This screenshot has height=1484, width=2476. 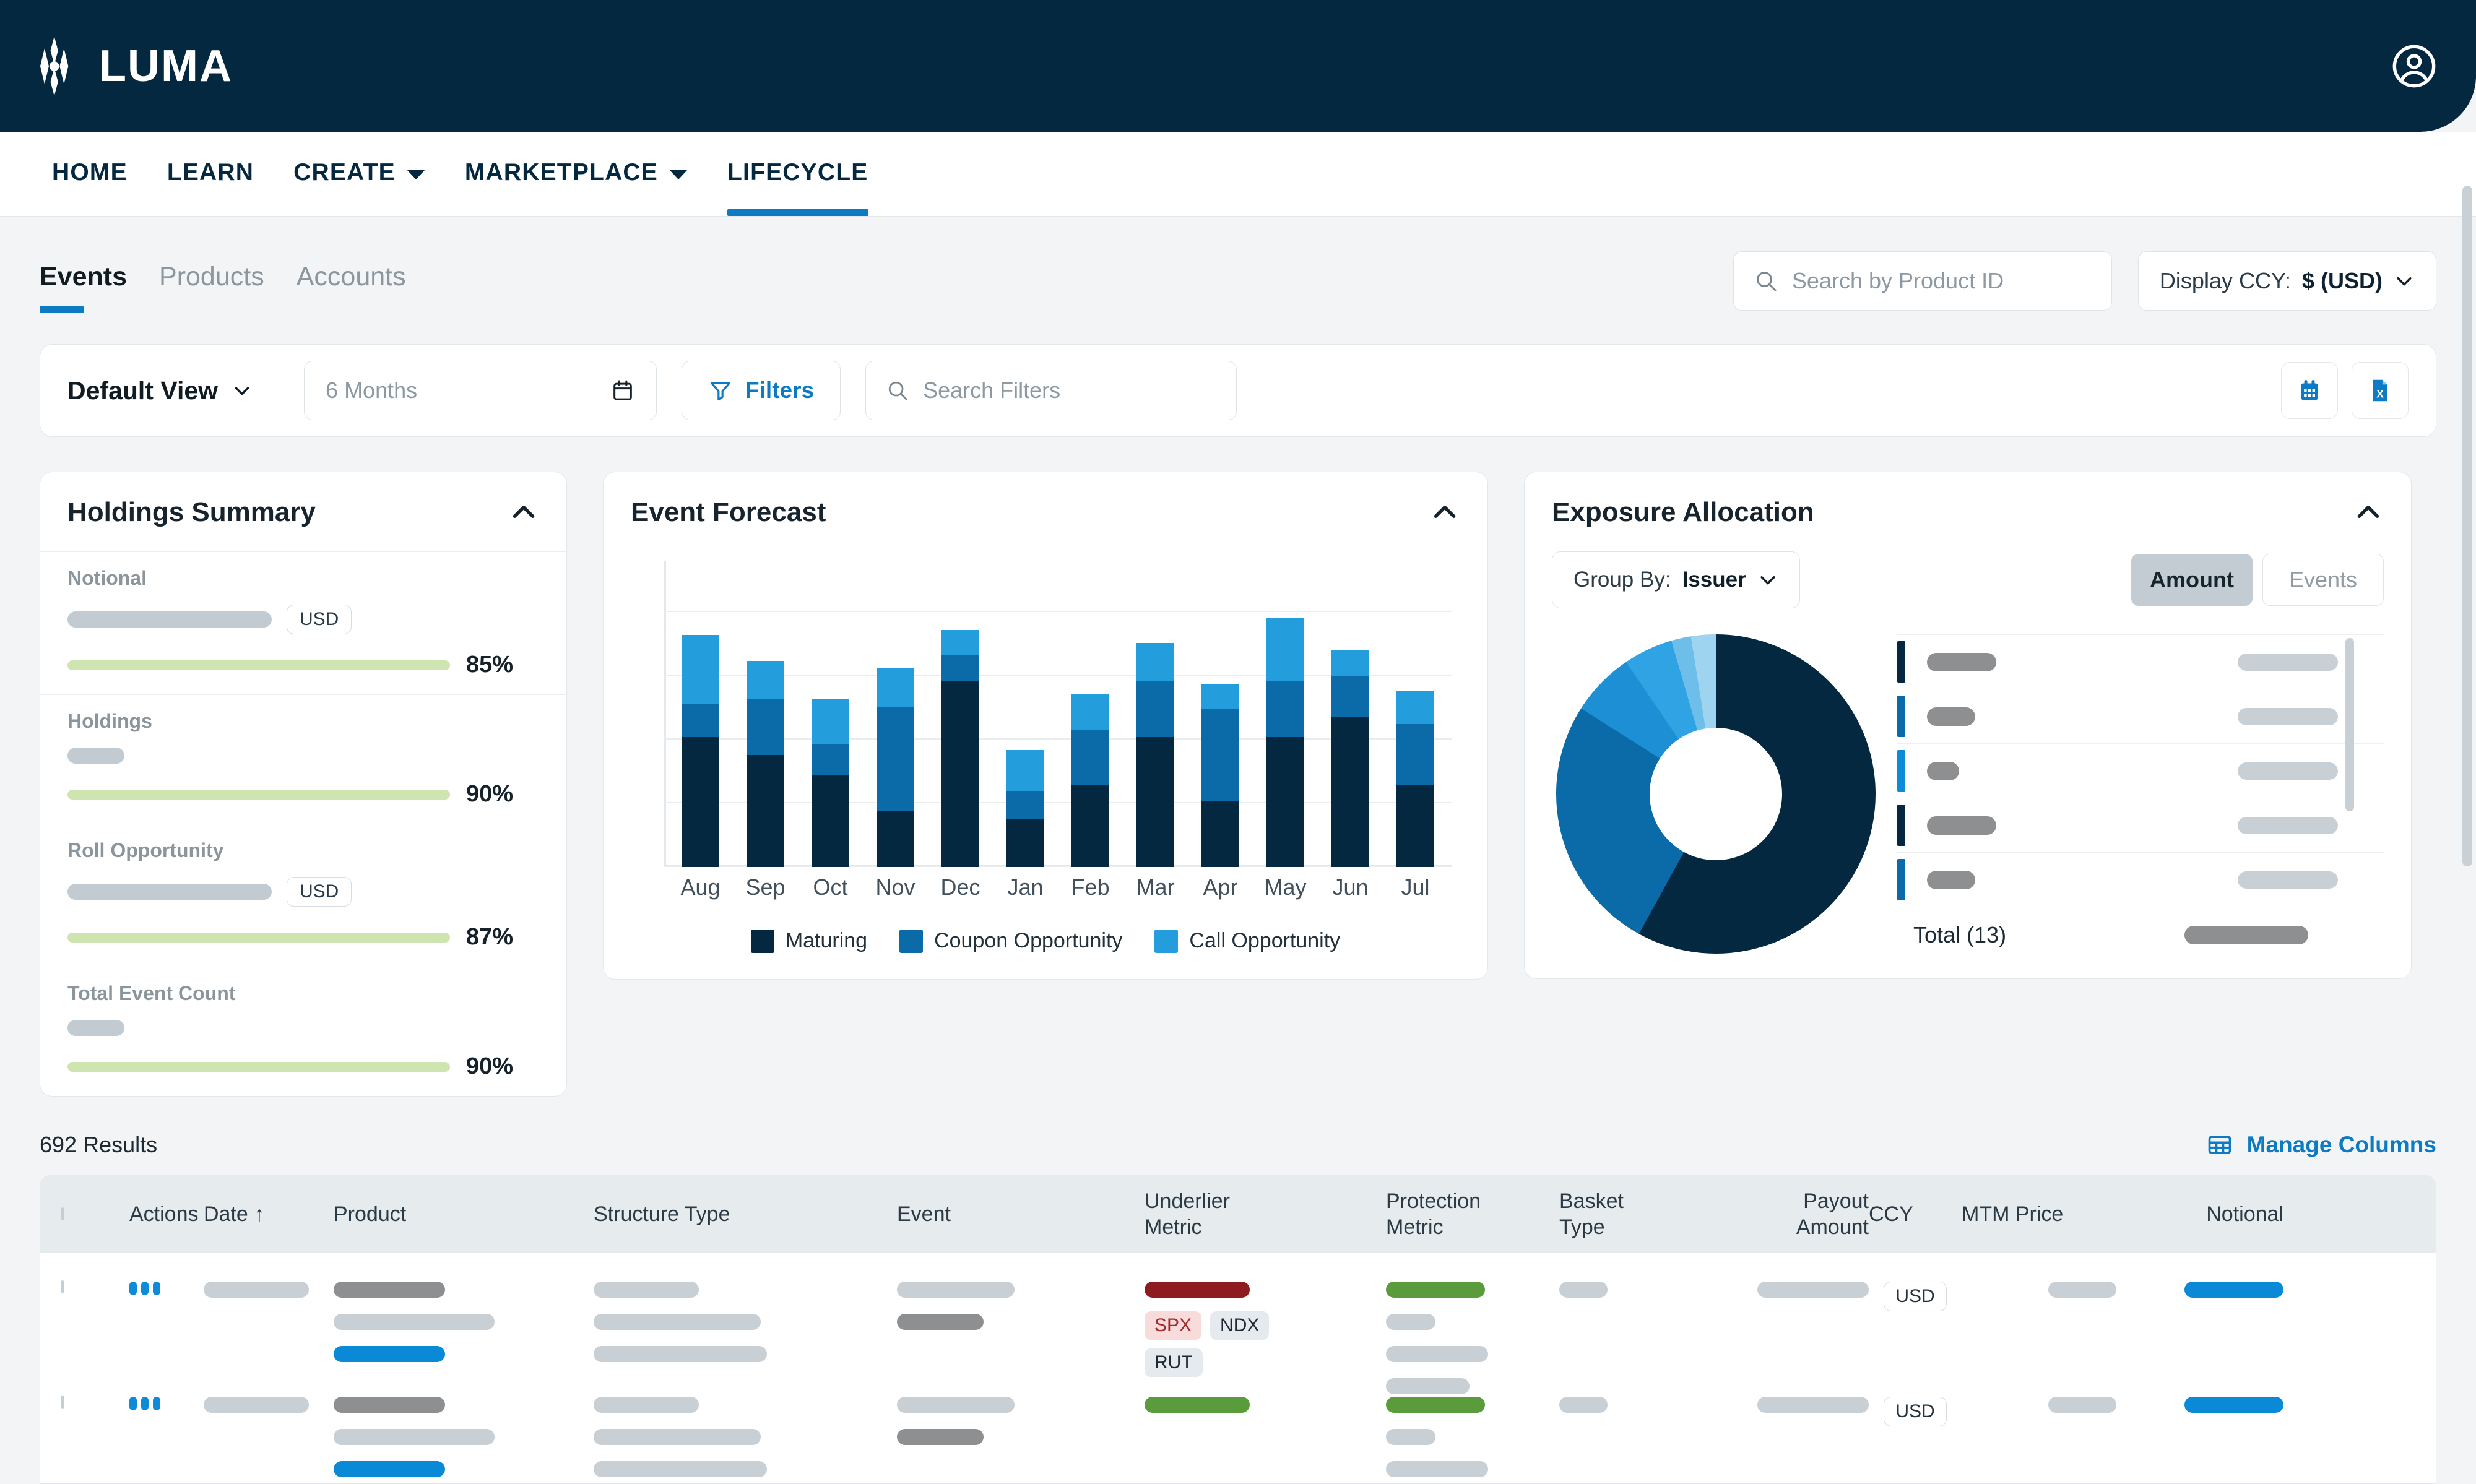 What do you see at coordinates (303, 794) in the screenshot?
I see `holdings-progress: 90%` at bounding box center [303, 794].